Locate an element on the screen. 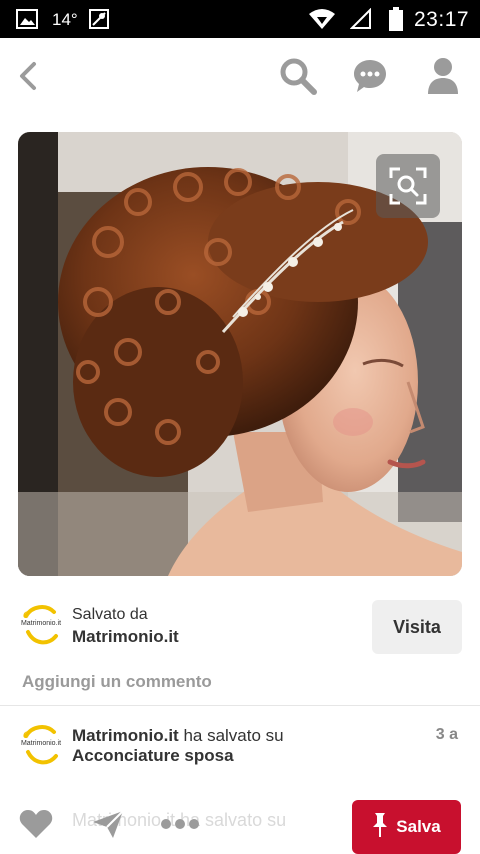  divider is located at coordinates (240, 705).